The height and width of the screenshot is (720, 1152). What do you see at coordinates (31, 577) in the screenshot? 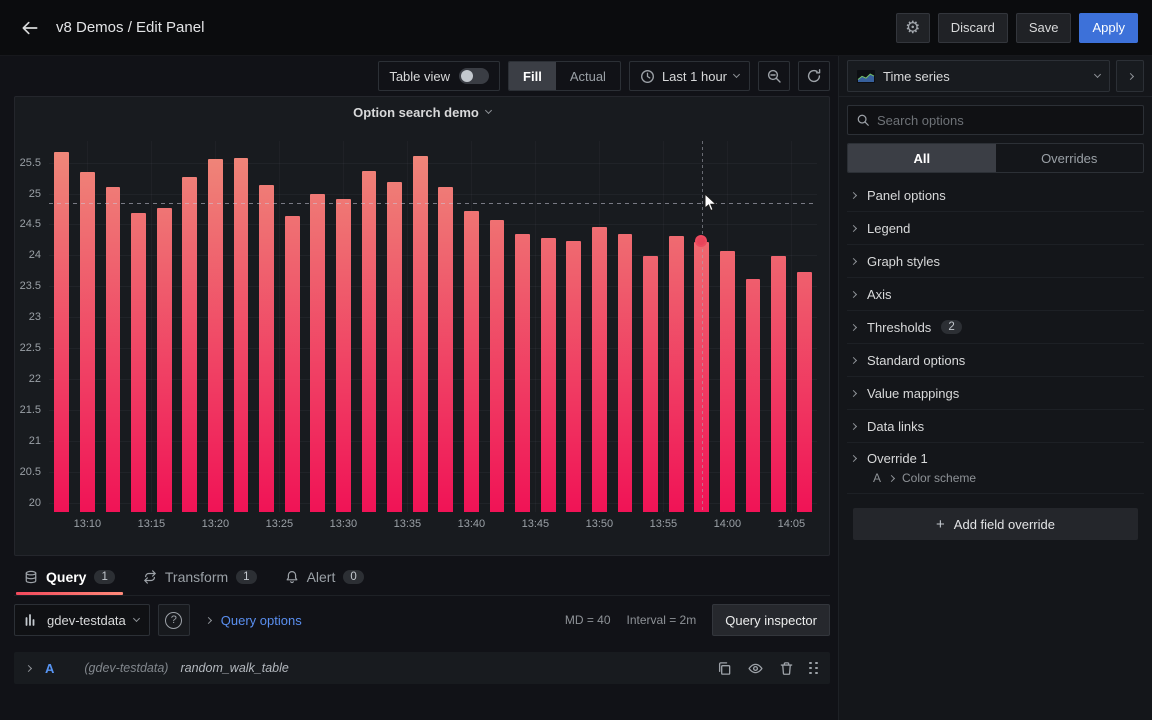
I see `database-icon` at bounding box center [31, 577].